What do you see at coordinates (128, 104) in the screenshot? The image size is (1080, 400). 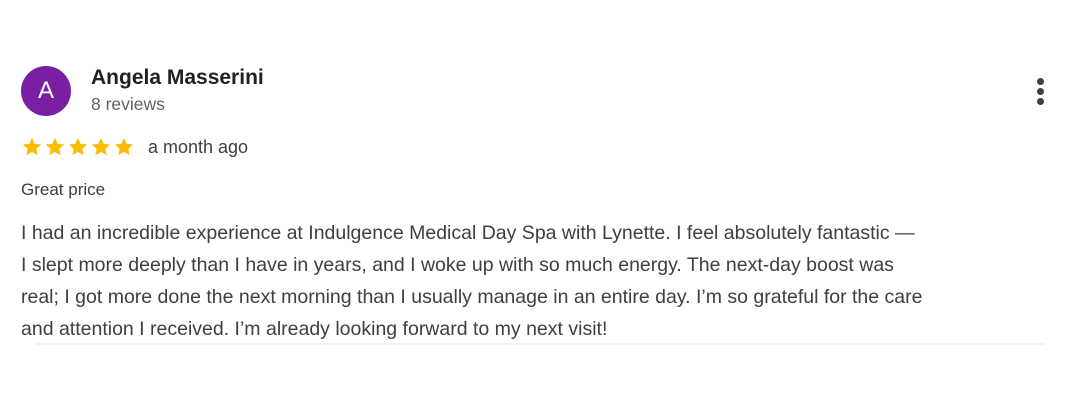 I see `reviewer-review-count: 8 reviews` at bounding box center [128, 104].